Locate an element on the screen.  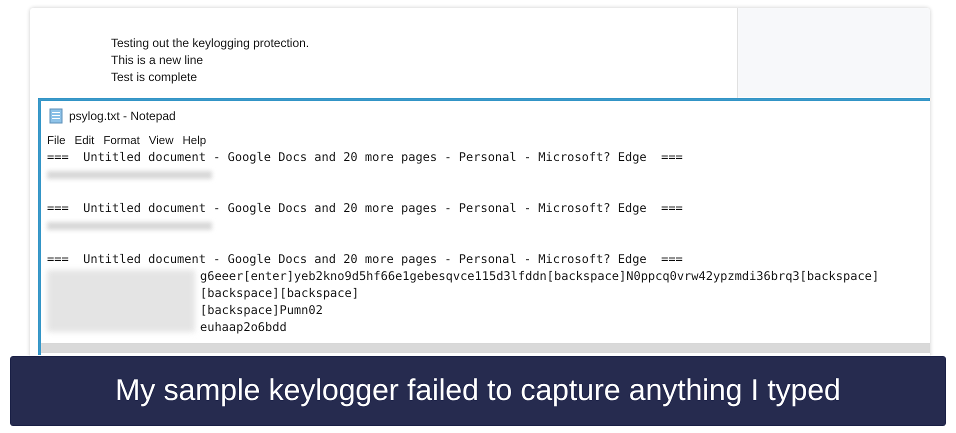
log-line: g6eeer[enter]yeb2kno9d5hf66e1gebesqvce115d3lfddn[backspace]N0ppcq0vrw42ypzmdi36brq3[backspace] is located at coordinates (540, 276).